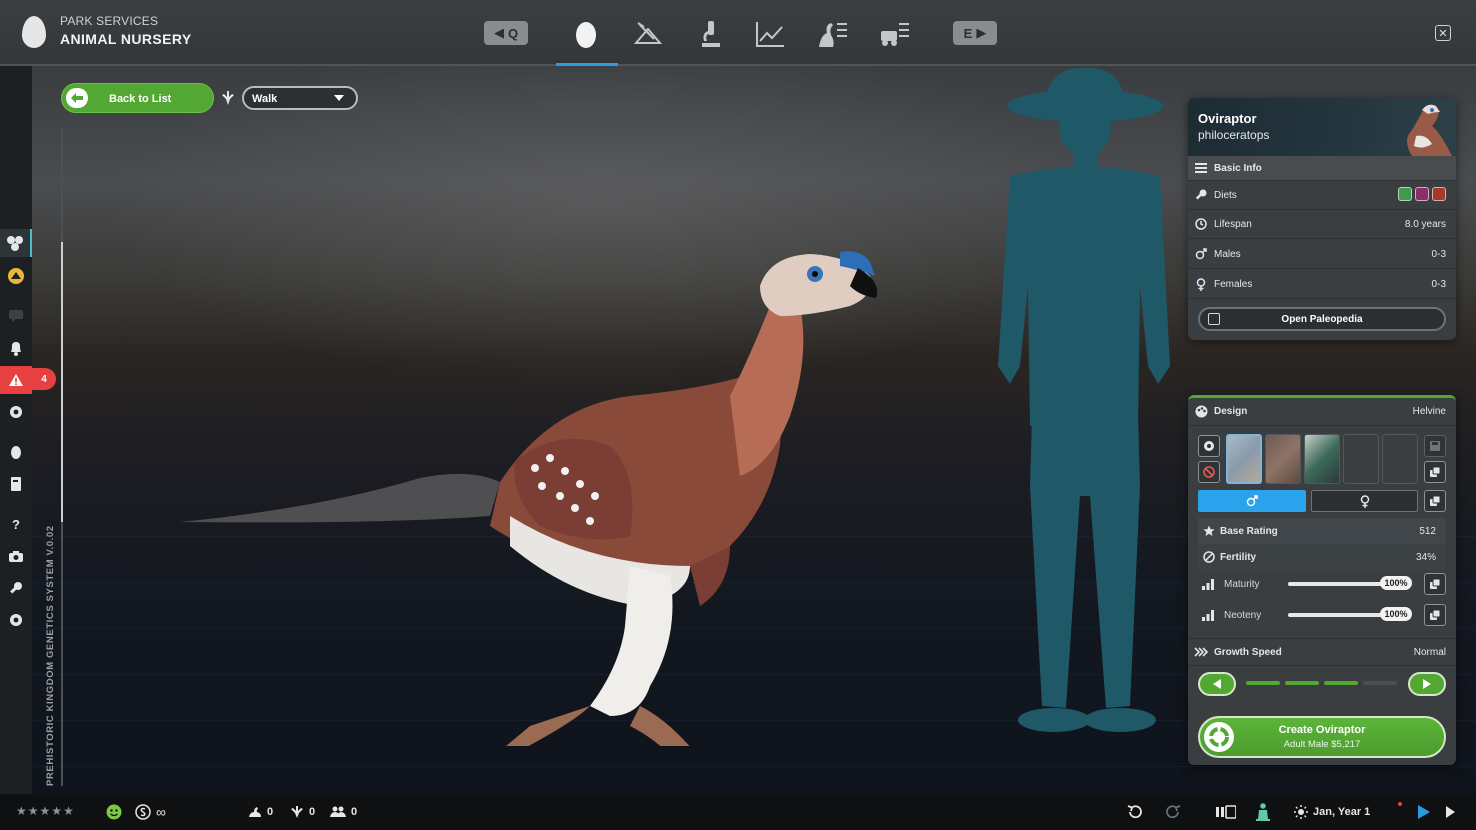 The height and width of the screenshot is (830, 1476). I want to click on neoteny-row: Neoteny 100%, so click(1322, 615).